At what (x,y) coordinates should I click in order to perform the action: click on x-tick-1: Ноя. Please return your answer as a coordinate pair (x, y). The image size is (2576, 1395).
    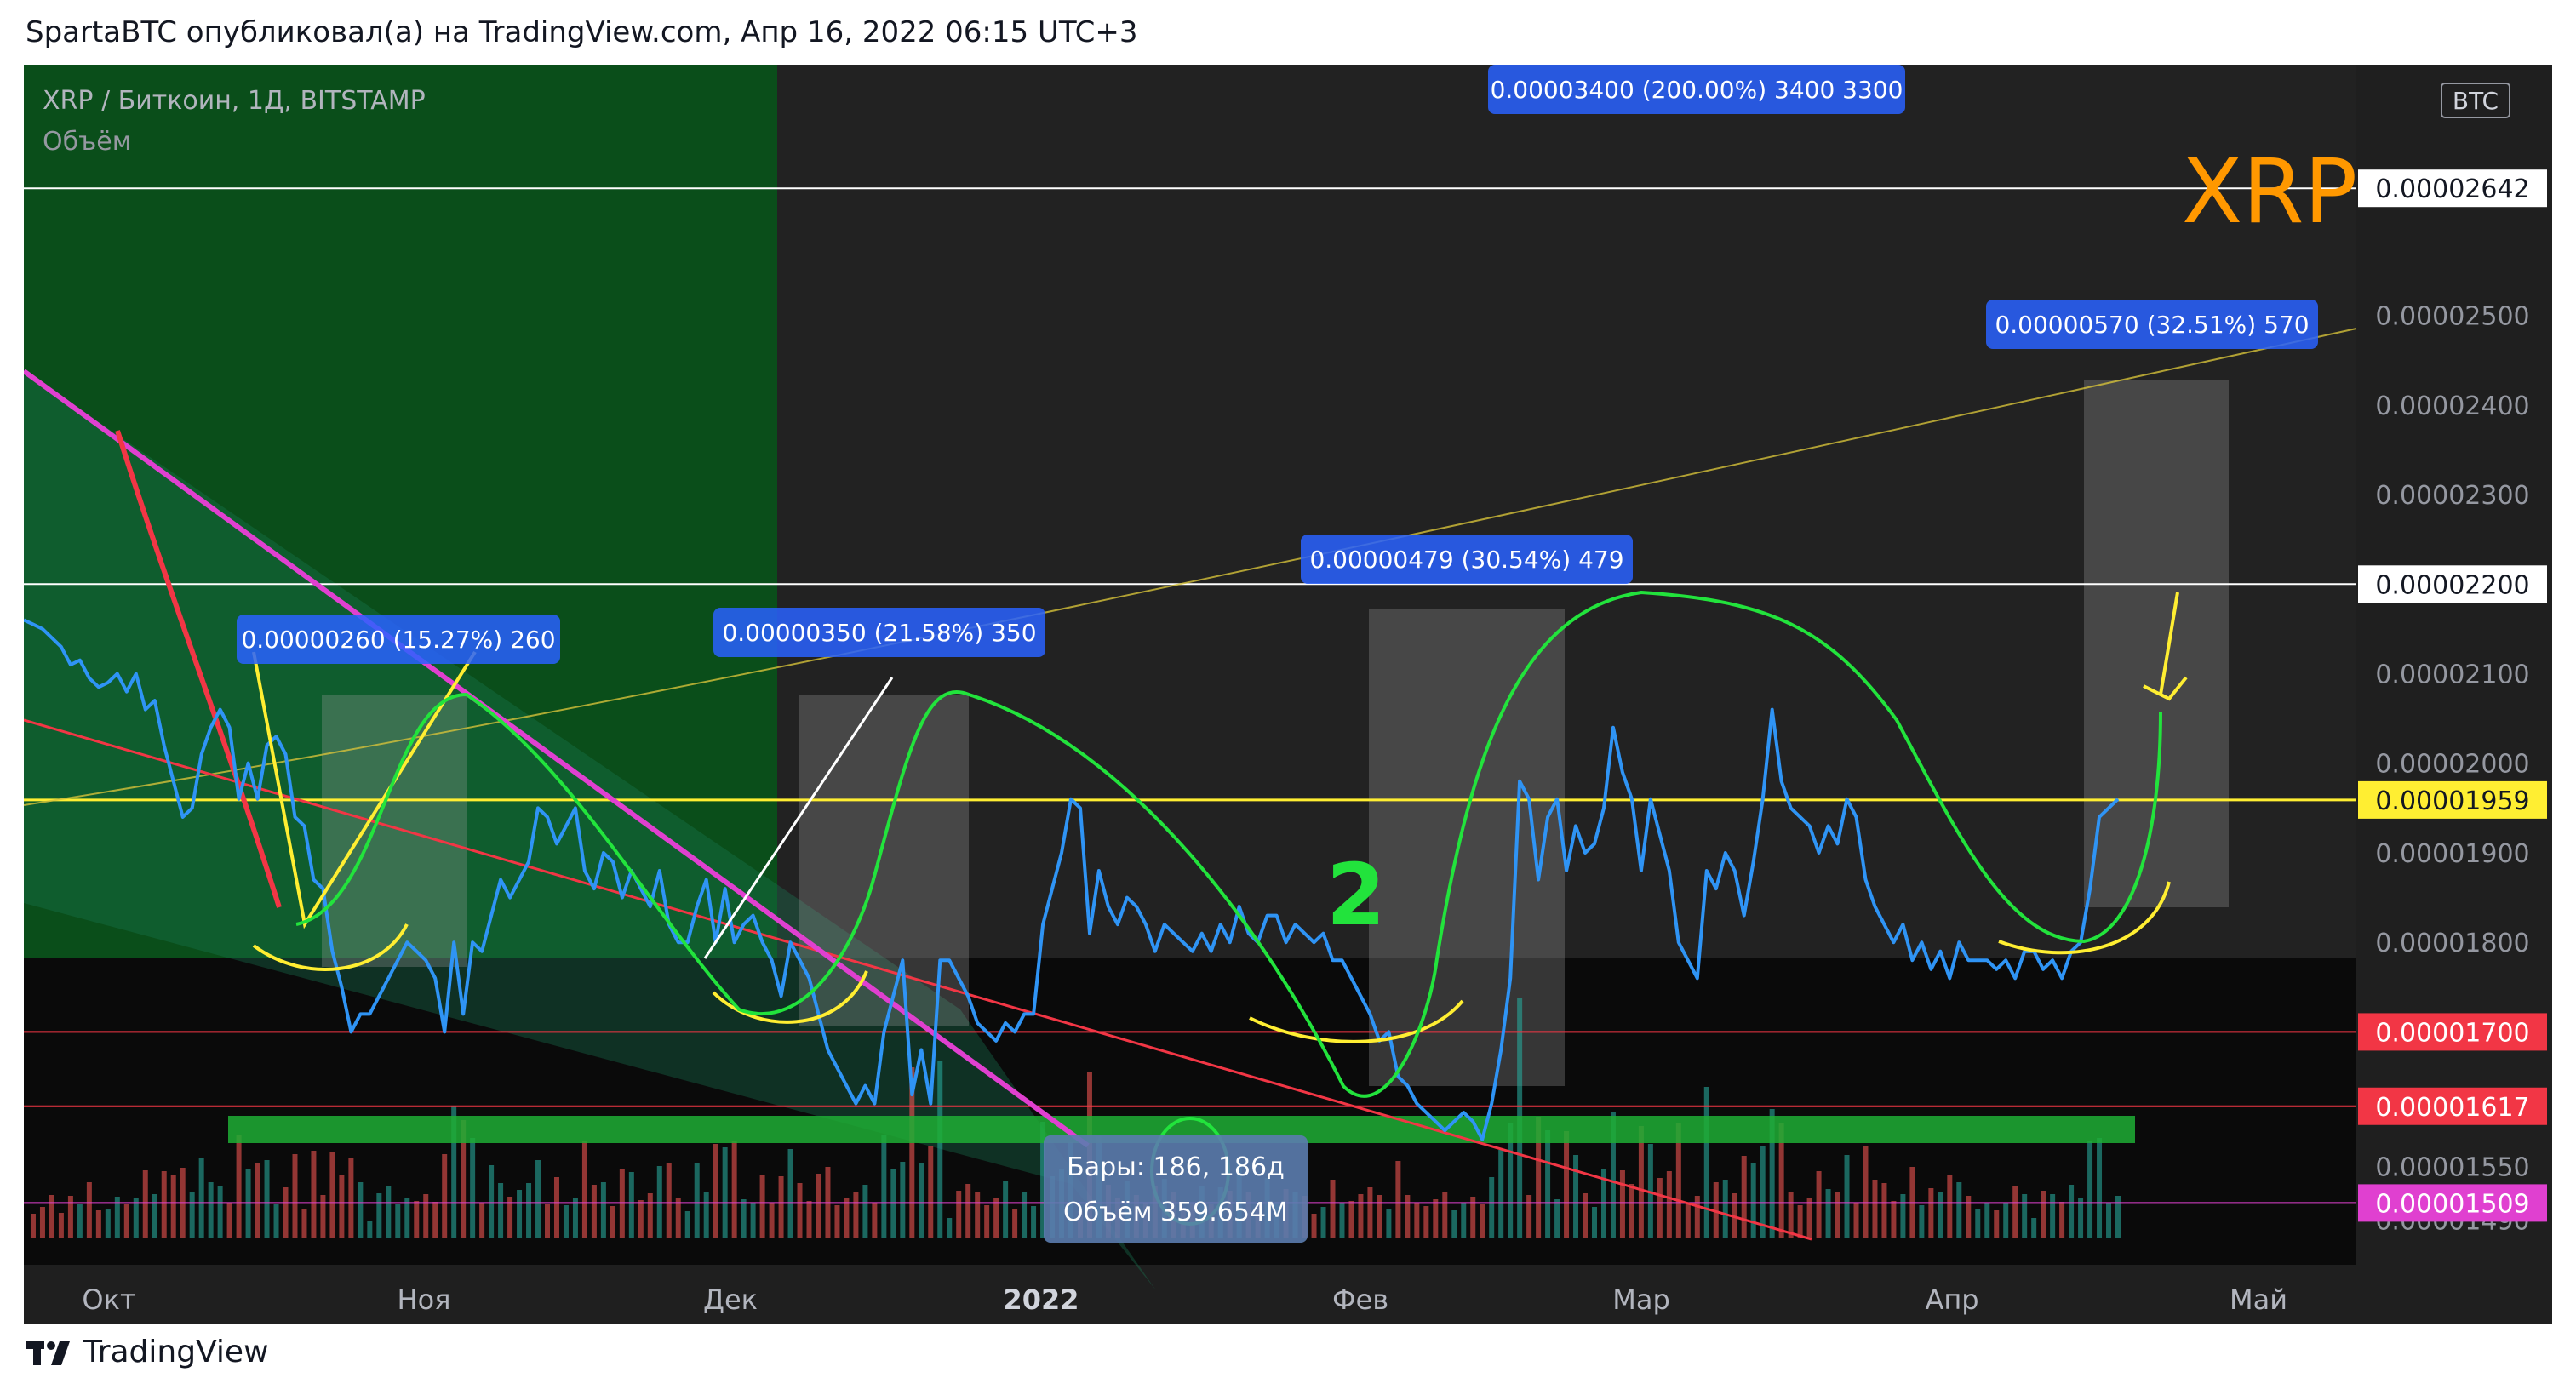
    Looking at the image, I should click on (425, 1300).